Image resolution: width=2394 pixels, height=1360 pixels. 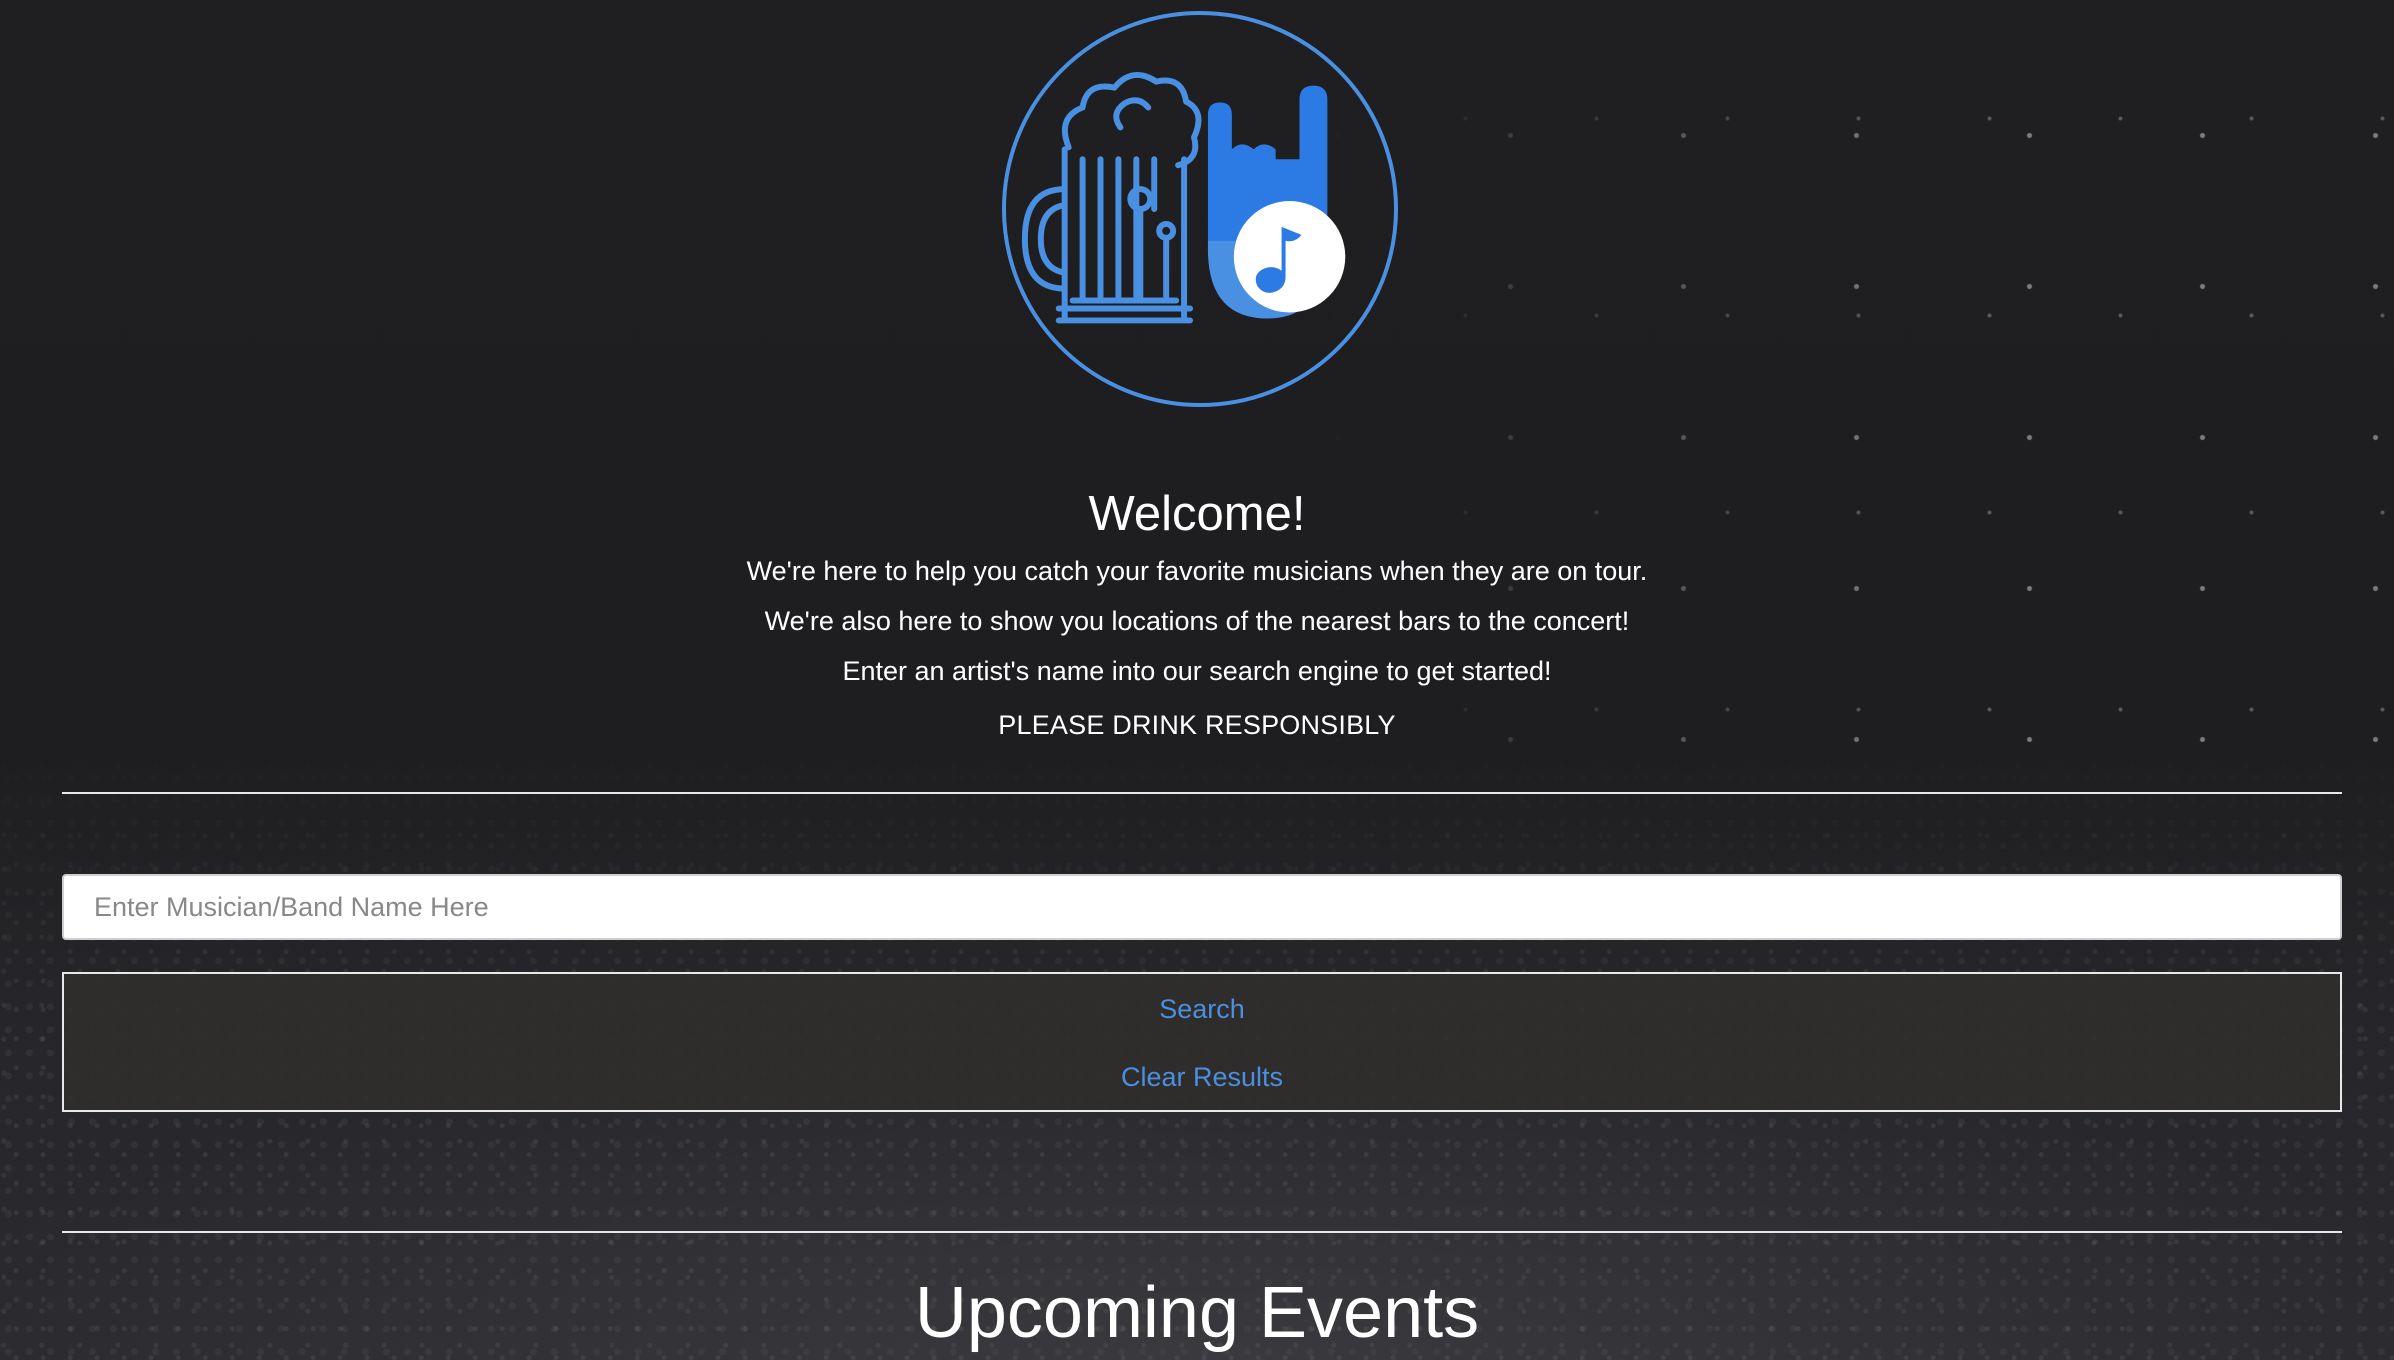 I want to click on logo-svg, so click(x=1200, y=209).